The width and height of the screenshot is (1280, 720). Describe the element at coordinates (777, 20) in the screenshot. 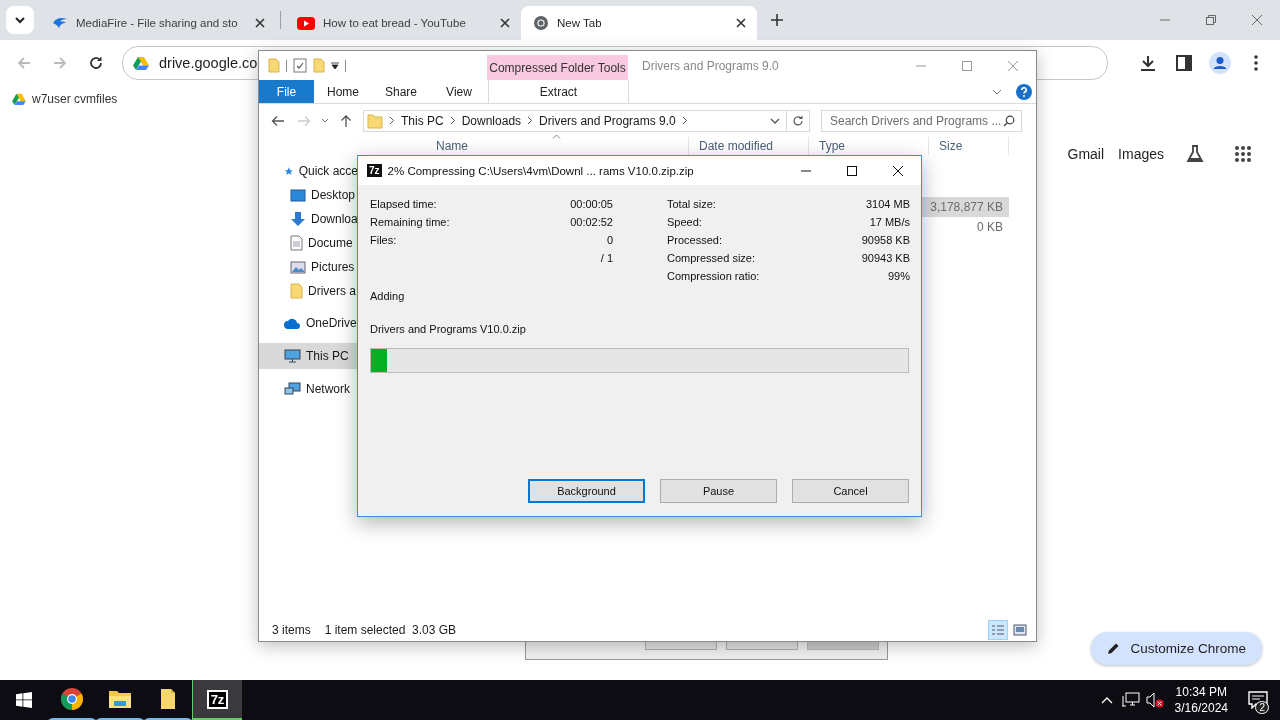

I see `plus-icon` at that location.